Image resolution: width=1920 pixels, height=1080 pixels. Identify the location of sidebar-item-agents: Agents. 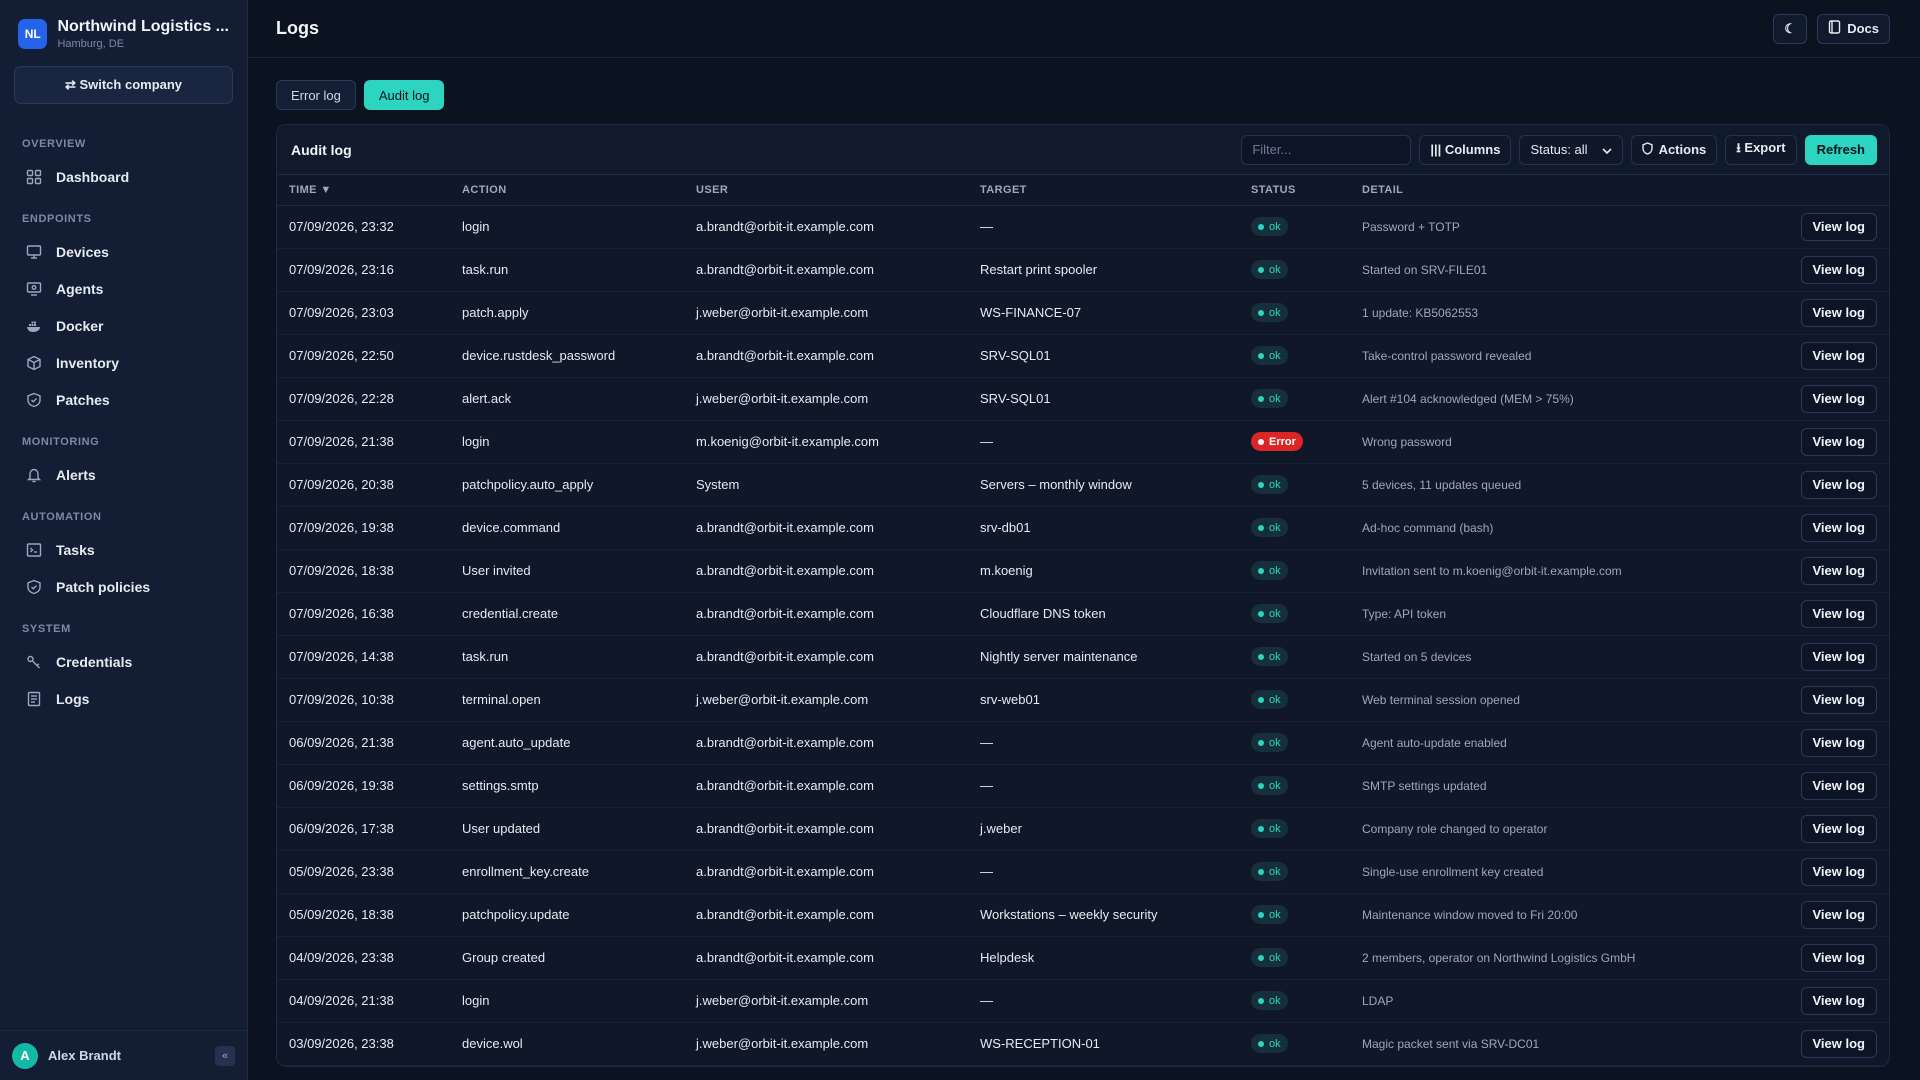
(123, 288).